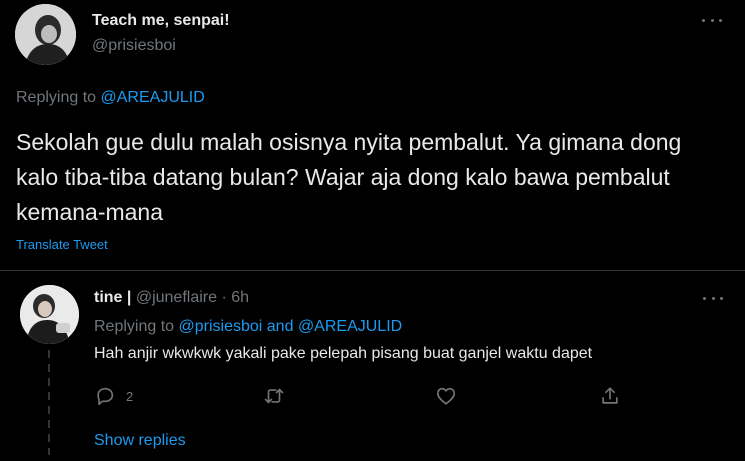  Describe the element at coordinates (134, 46) in the screenshot. I see `main-tweet-handle: @prisiesboi` at that location.